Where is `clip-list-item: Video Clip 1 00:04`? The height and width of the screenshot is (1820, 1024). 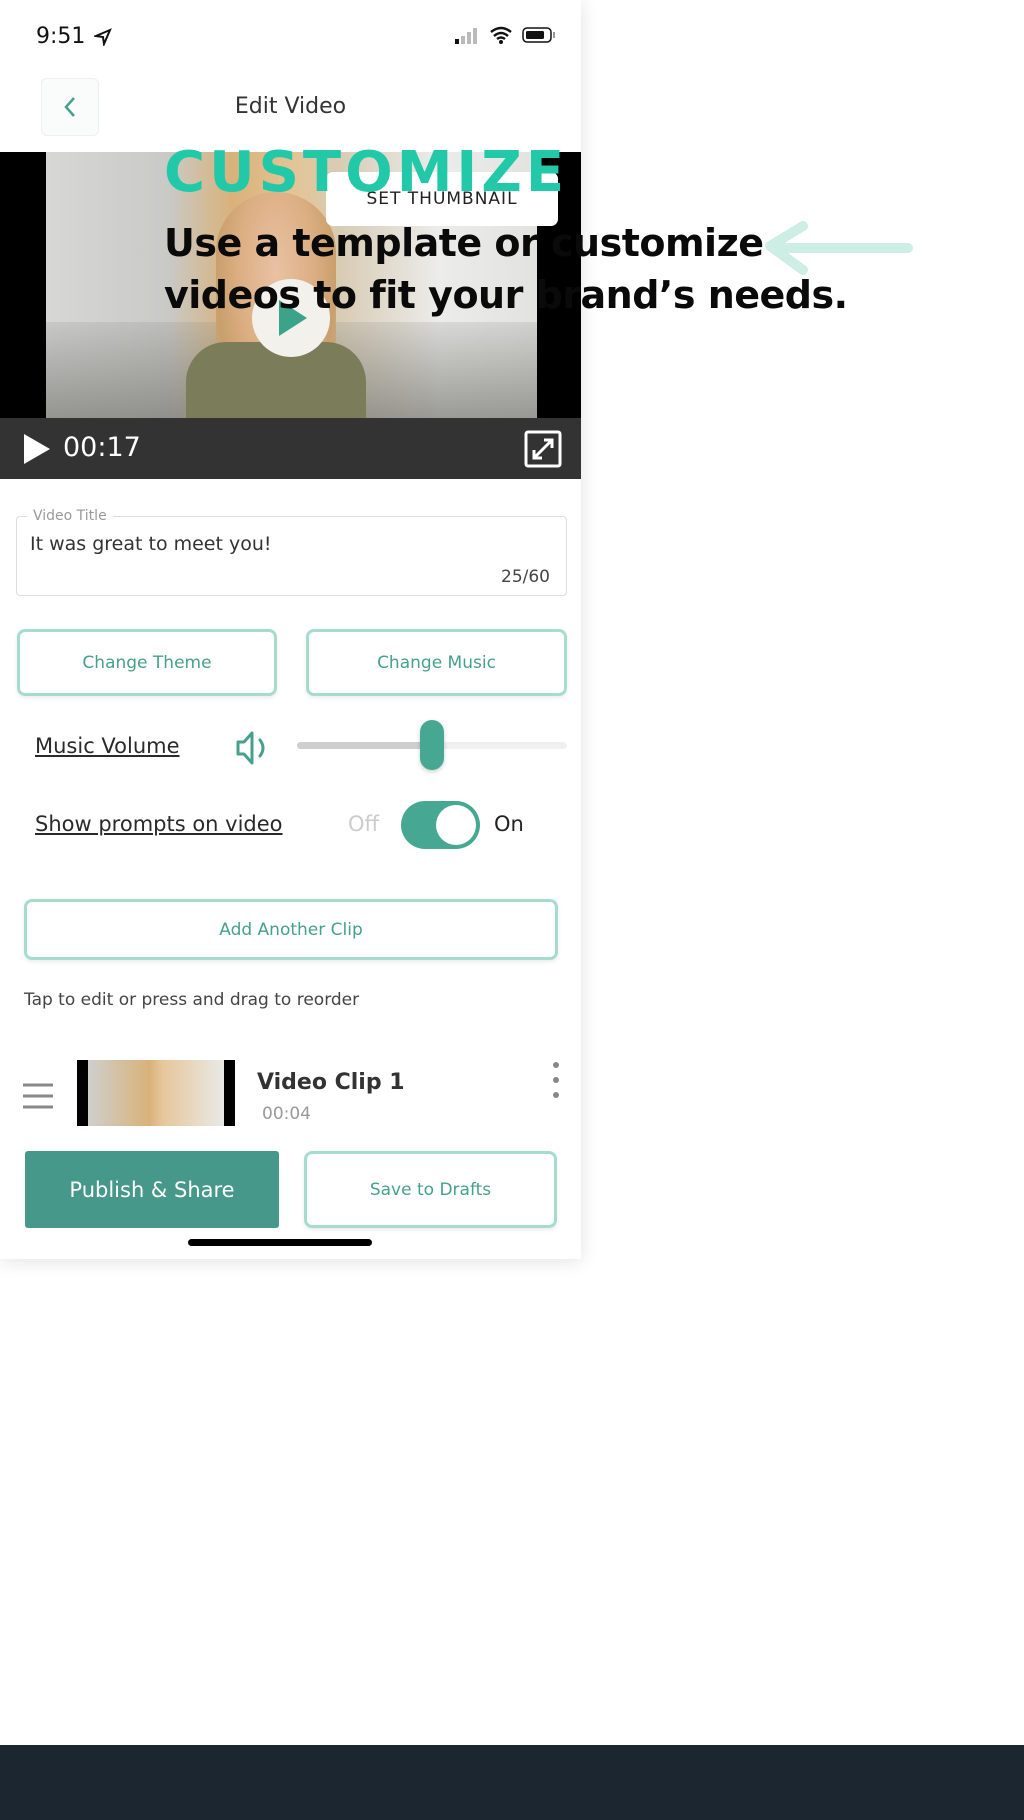
clip-list-item: Video Clip 1 00:04 is located at coordinates (290, 1083).